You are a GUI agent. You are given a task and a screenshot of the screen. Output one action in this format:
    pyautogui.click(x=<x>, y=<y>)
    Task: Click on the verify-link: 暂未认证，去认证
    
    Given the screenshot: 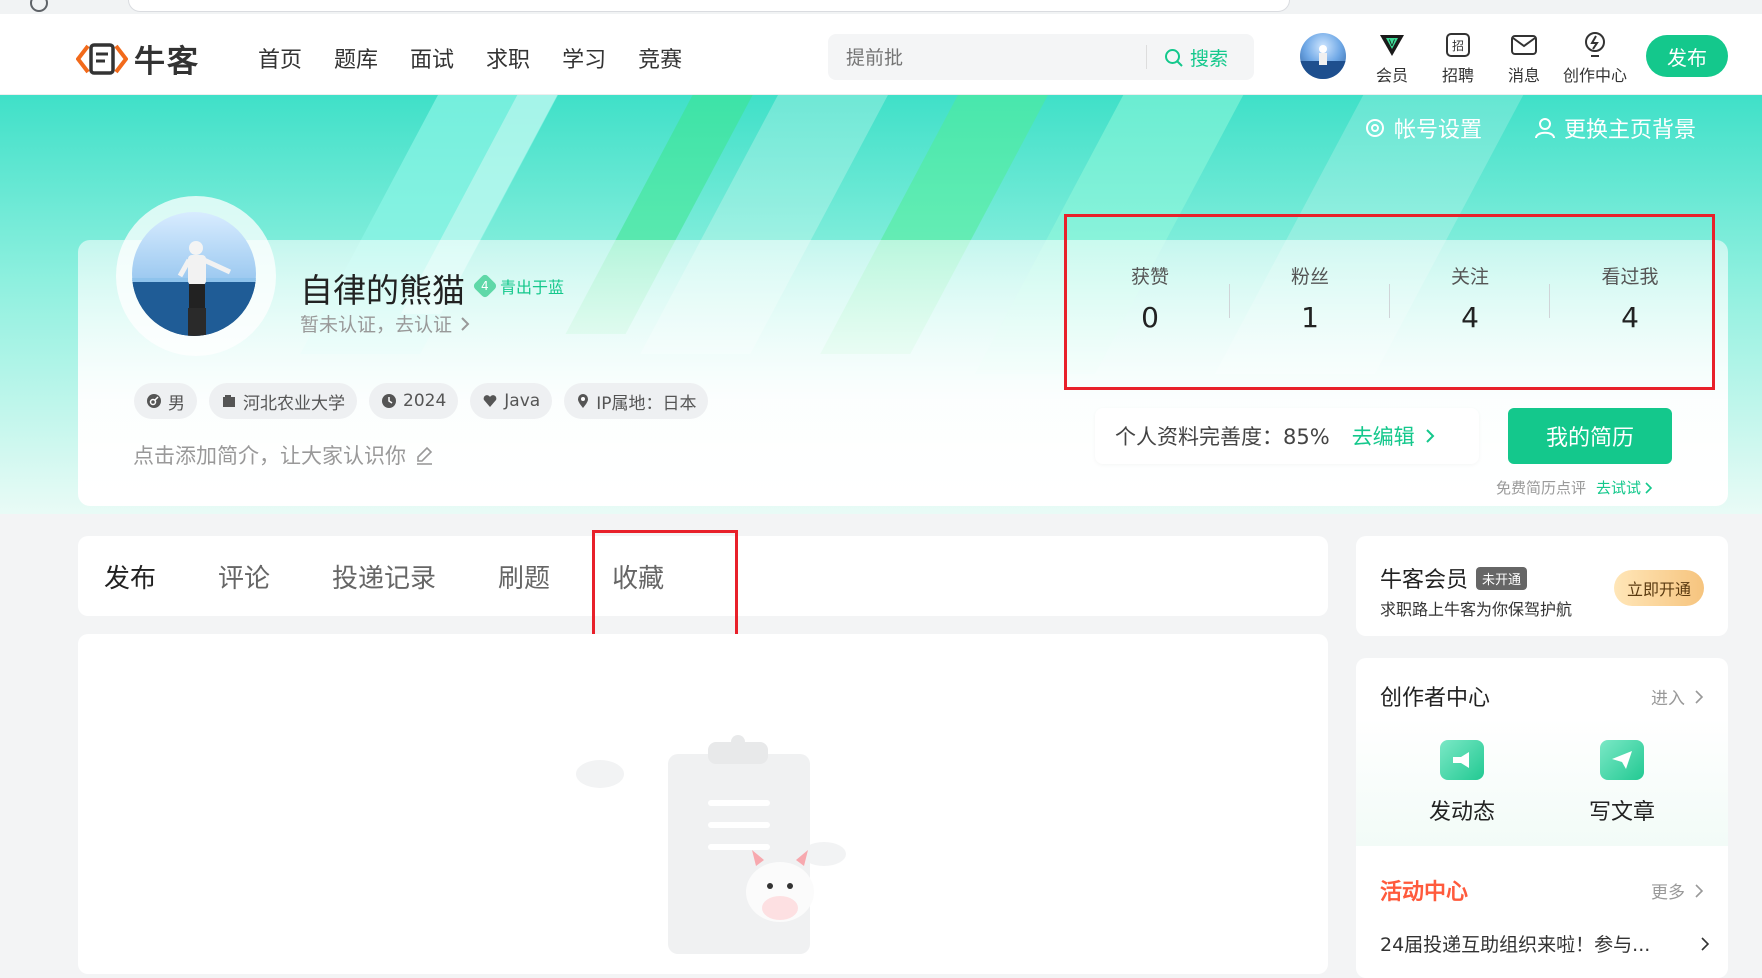 What is the action you would take?
    pyautogui.click(x=385, y=323)
    